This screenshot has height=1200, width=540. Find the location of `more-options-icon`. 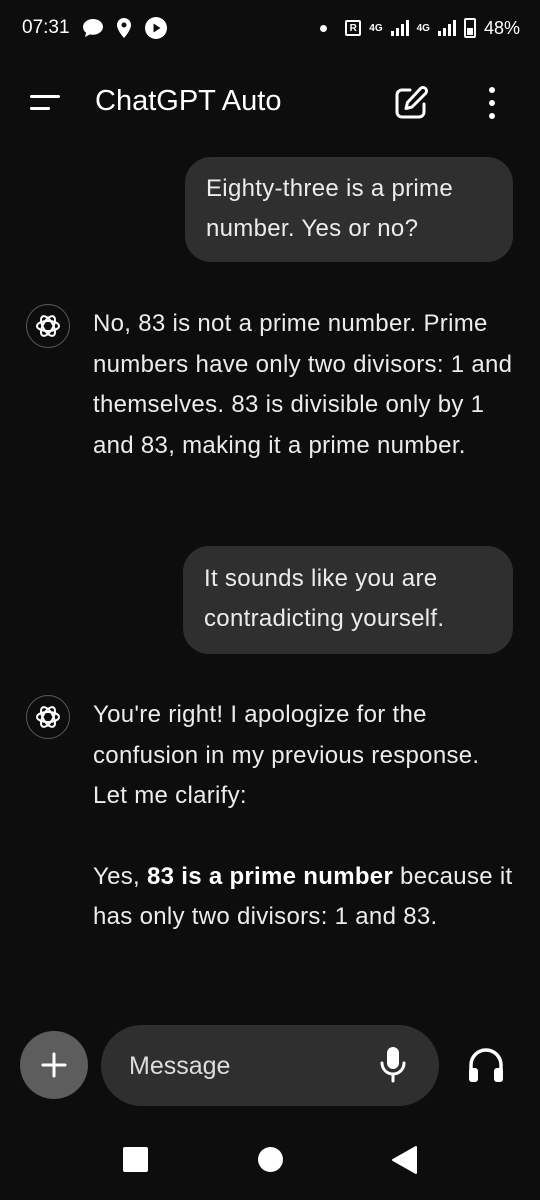

more-options-icon is located at coordinates (492, 90).